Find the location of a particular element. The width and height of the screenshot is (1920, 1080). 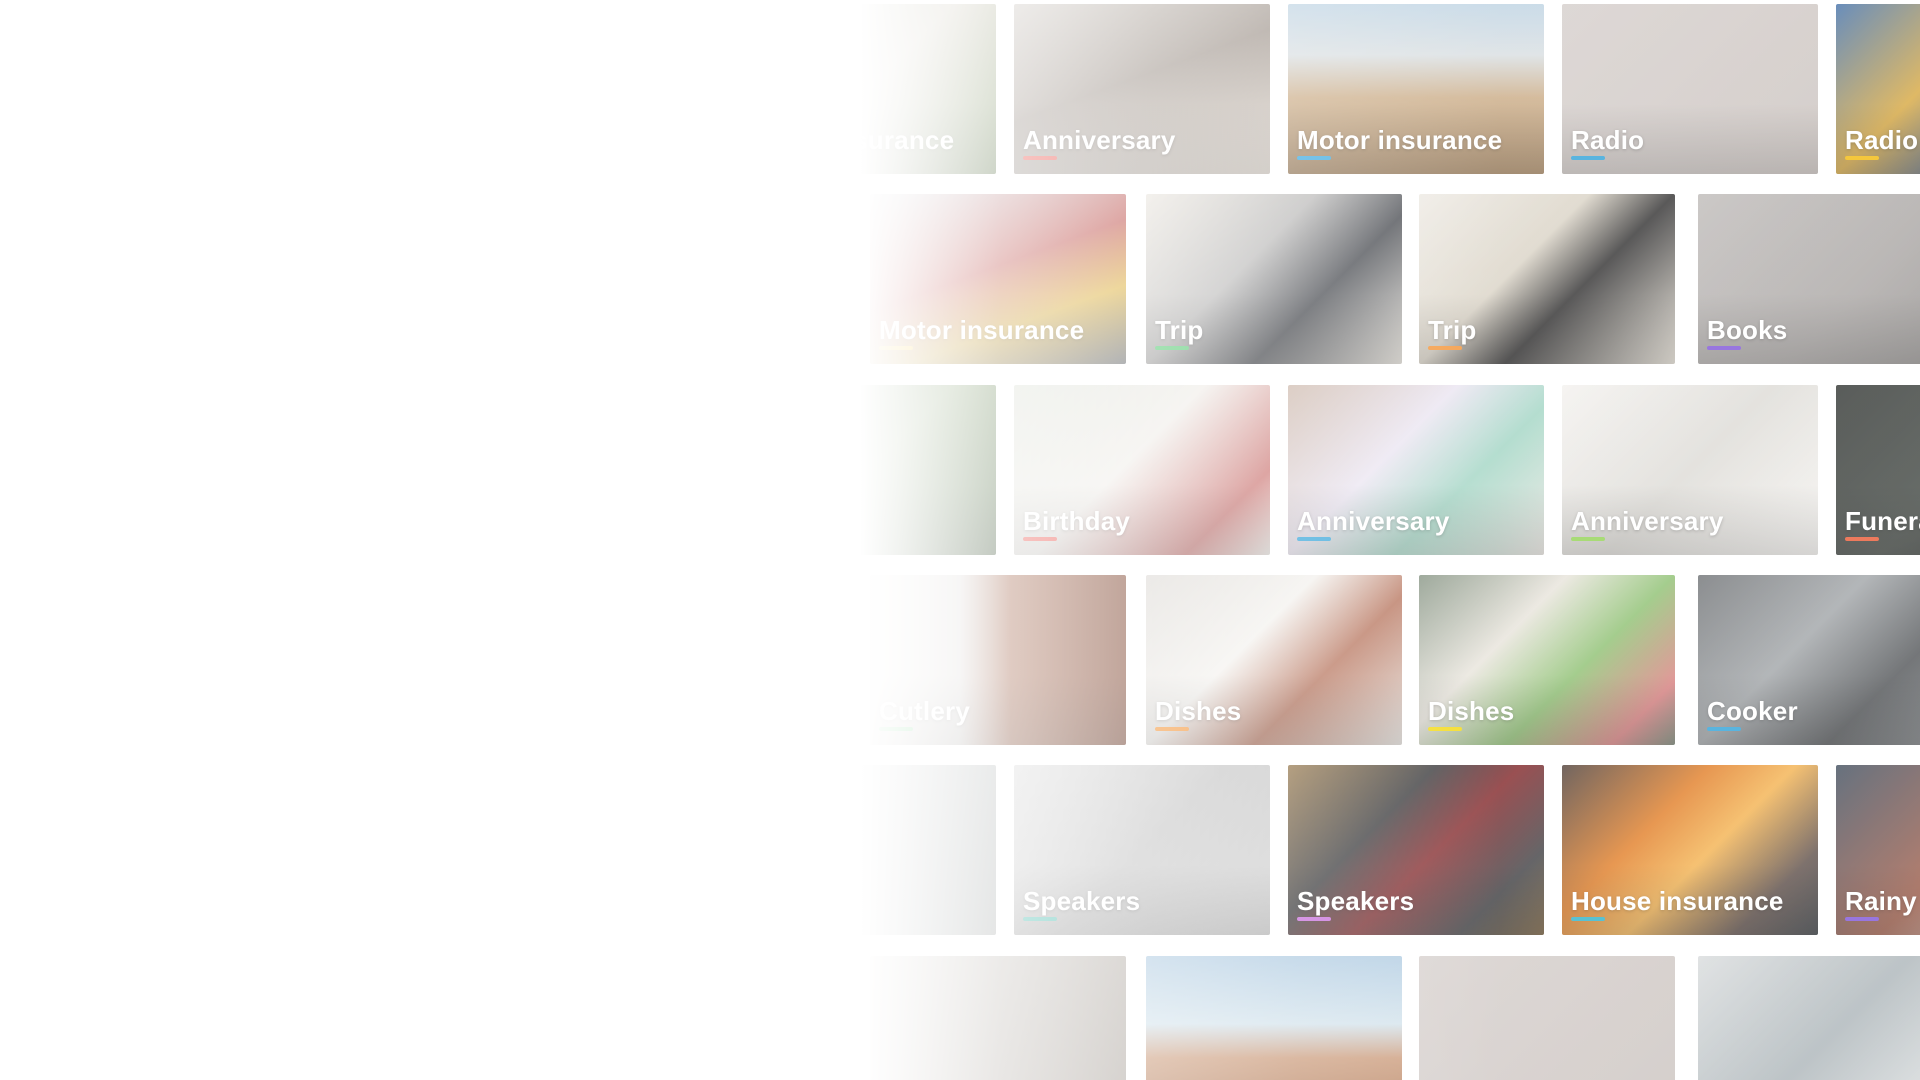

tile-birthday: Birthday is located at coordinates (1142, 470).